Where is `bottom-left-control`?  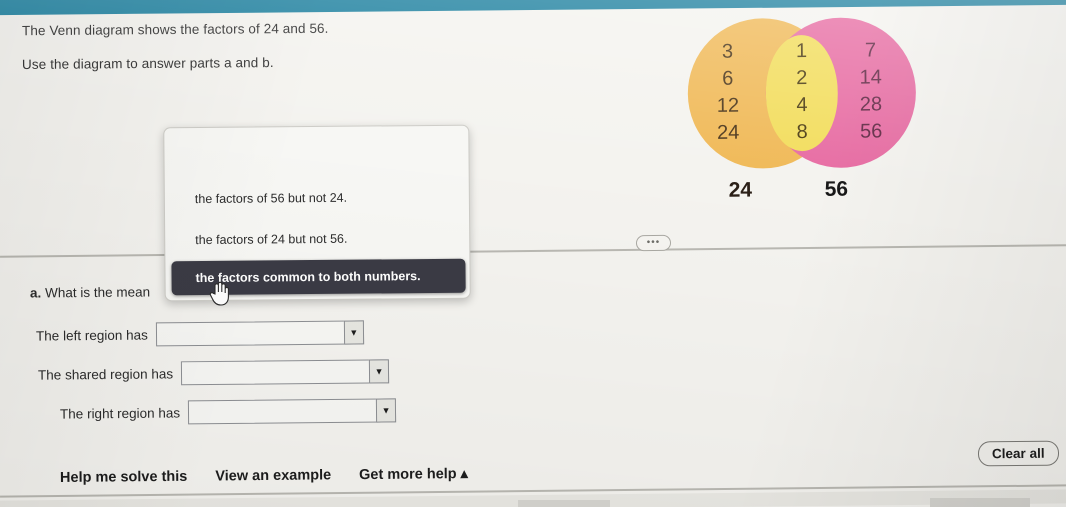
bottom-left-control is located at coordinates (564, 503).